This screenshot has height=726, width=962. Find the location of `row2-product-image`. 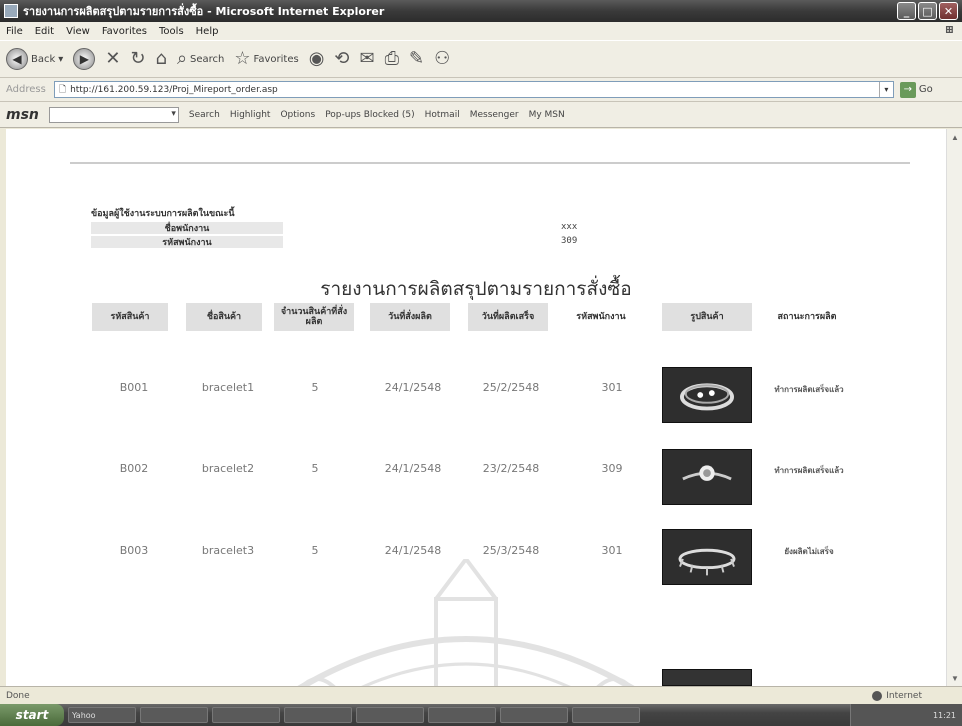

row2-product-image is located at coordinates (707, 477).